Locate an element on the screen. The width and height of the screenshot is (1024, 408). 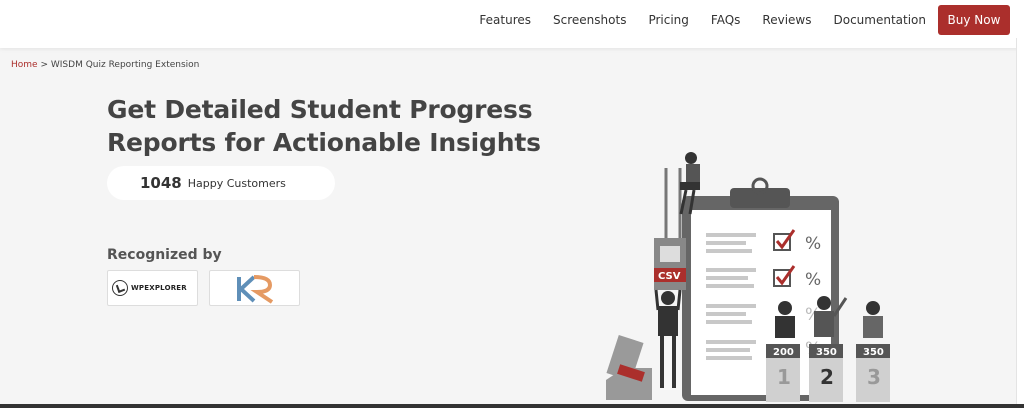
nav-pricing: Pricing is located at coordinates (668, 20).